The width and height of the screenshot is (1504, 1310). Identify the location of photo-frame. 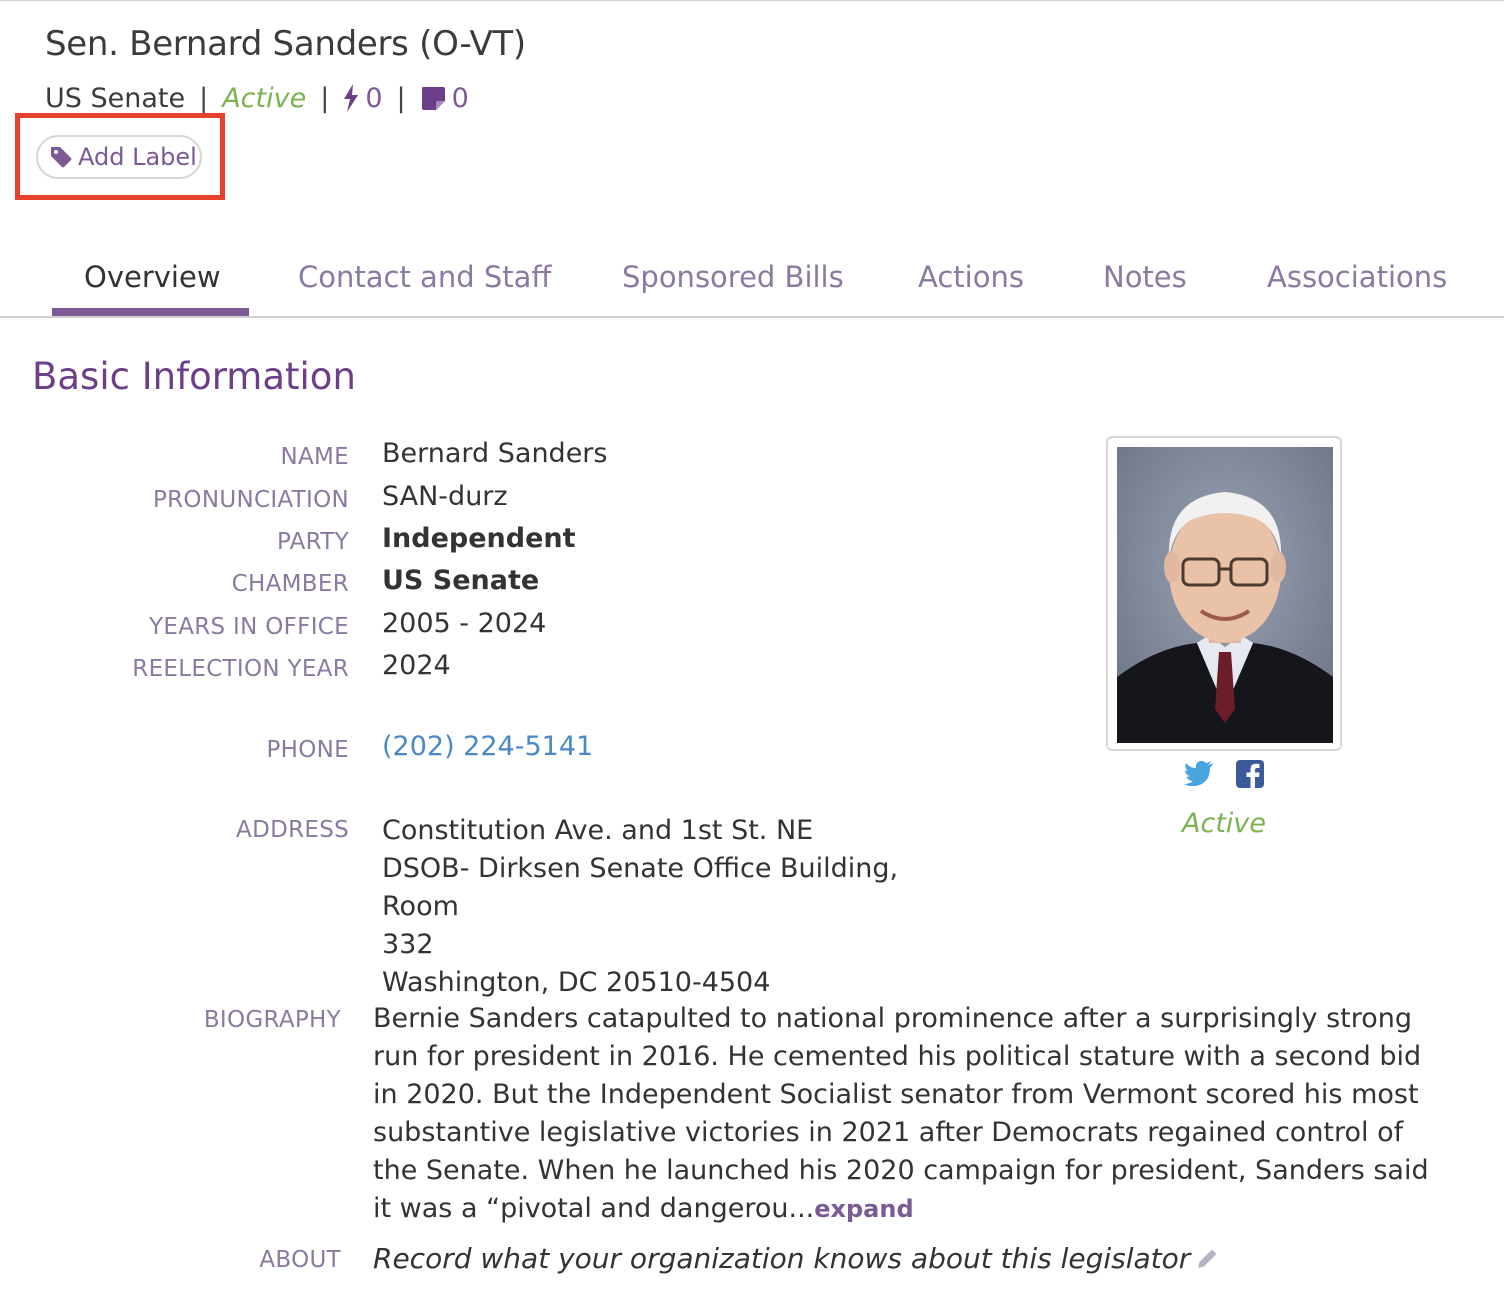
(1224, 593).